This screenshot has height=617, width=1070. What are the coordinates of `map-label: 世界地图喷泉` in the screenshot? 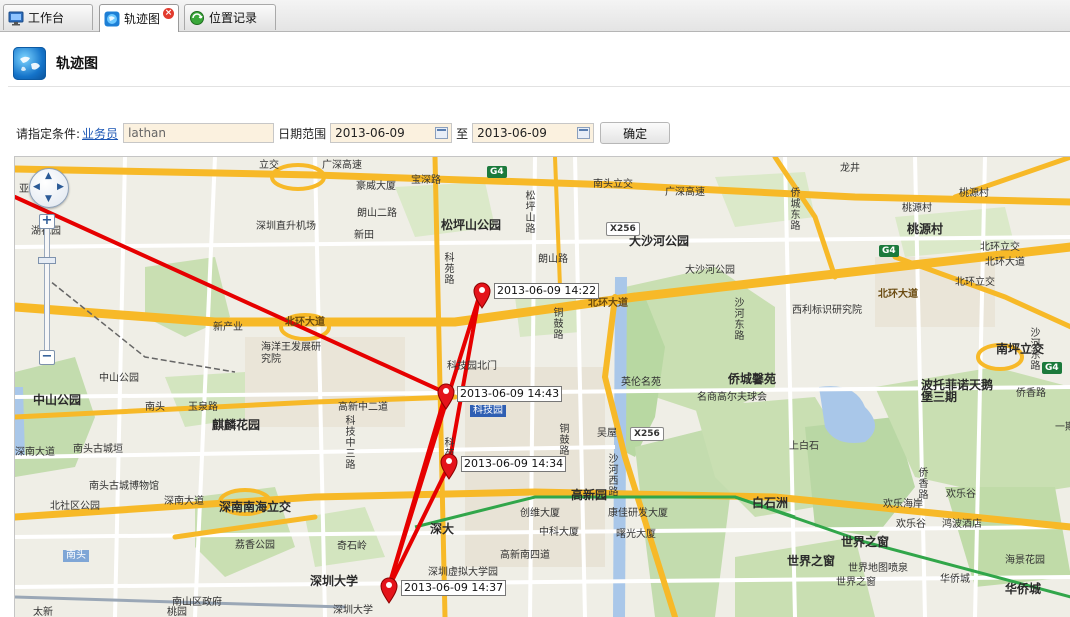 It's located at (878, 568).